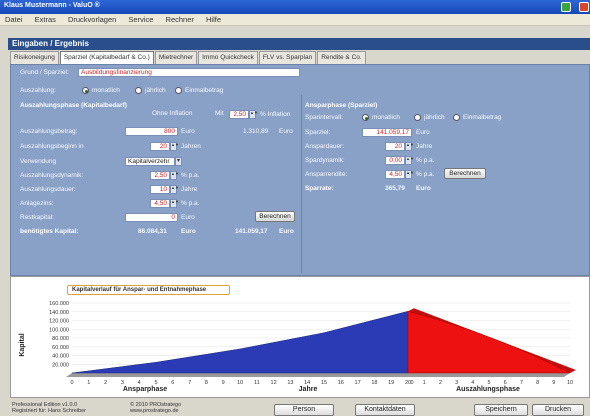  What do you see at coordinates (341, 105) in the screenshot?
I see `right-header: Ansparphase (Sparziel)` at bounding box center [341, 105].